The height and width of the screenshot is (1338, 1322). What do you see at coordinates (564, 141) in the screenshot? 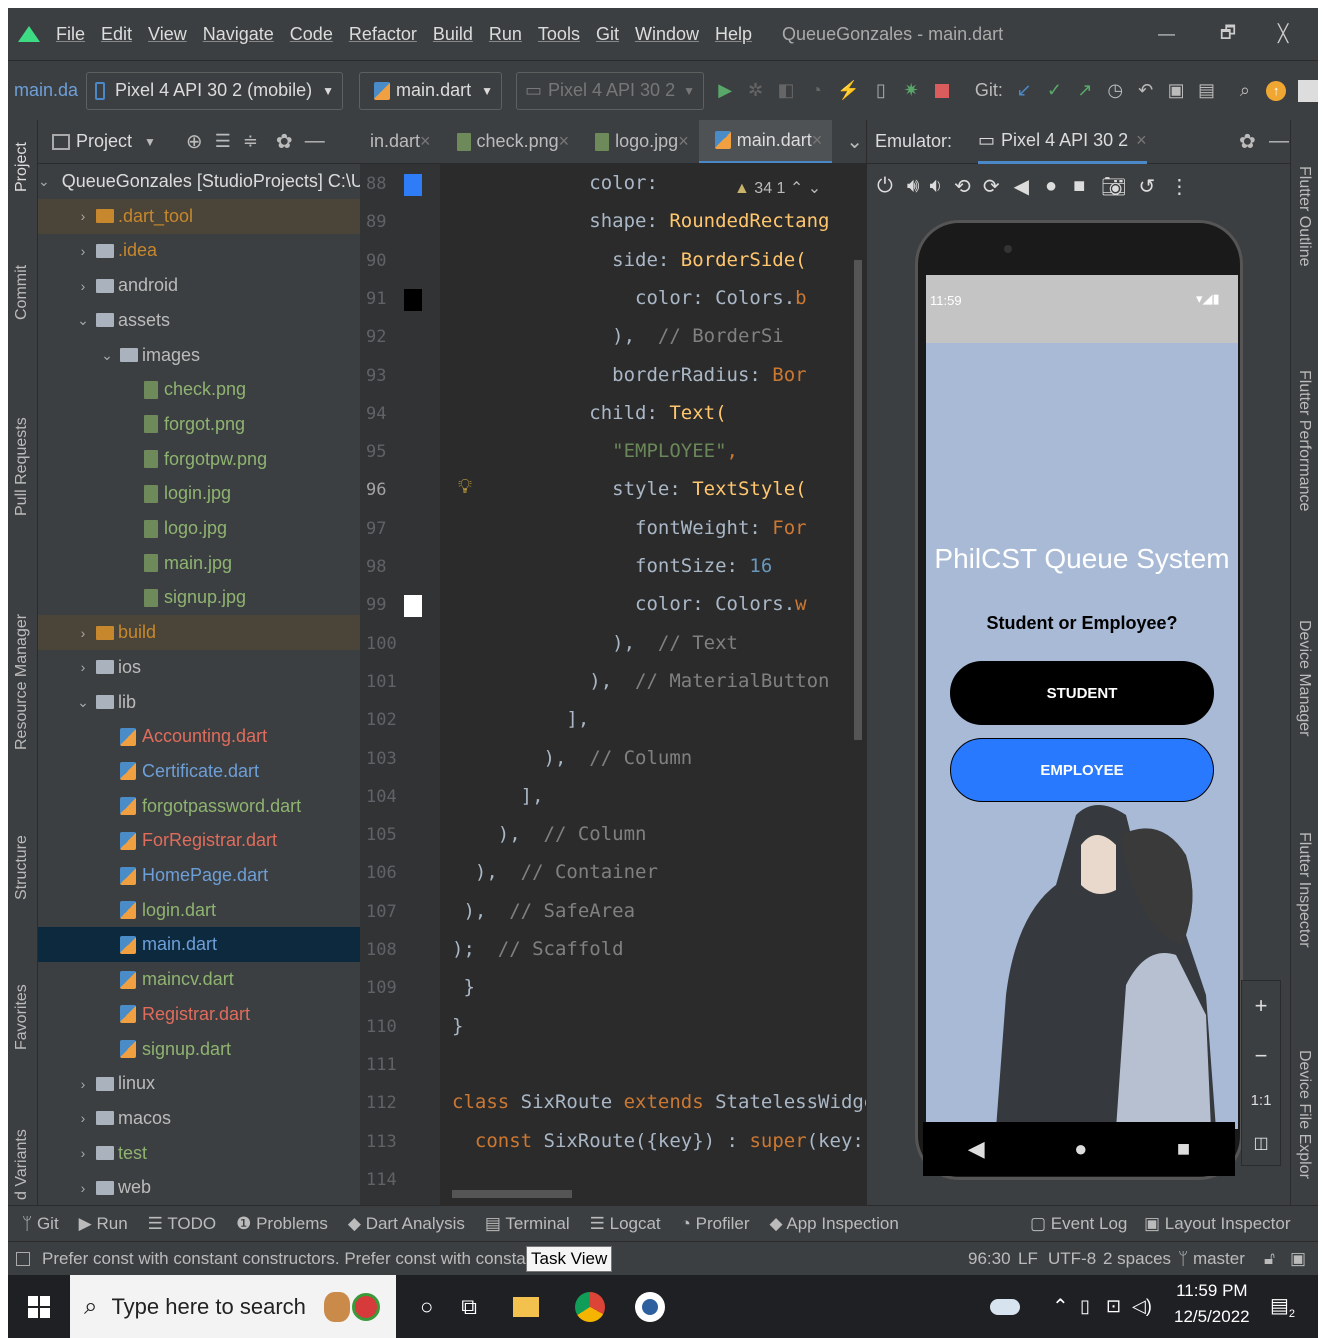
I see `close-icon: ×` at bounding box center [564, 141].